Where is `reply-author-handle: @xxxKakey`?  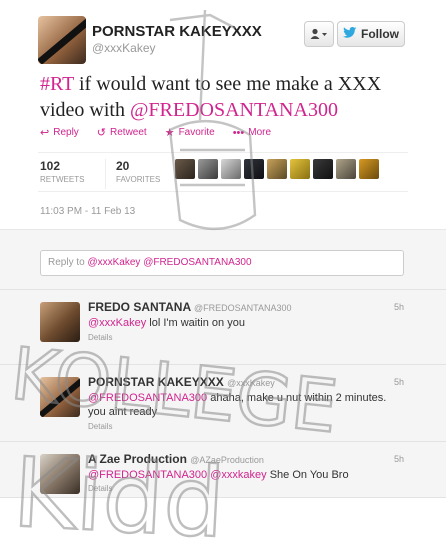 reply-author-handle: @xxxKakey is located at coordinates (251, 383).